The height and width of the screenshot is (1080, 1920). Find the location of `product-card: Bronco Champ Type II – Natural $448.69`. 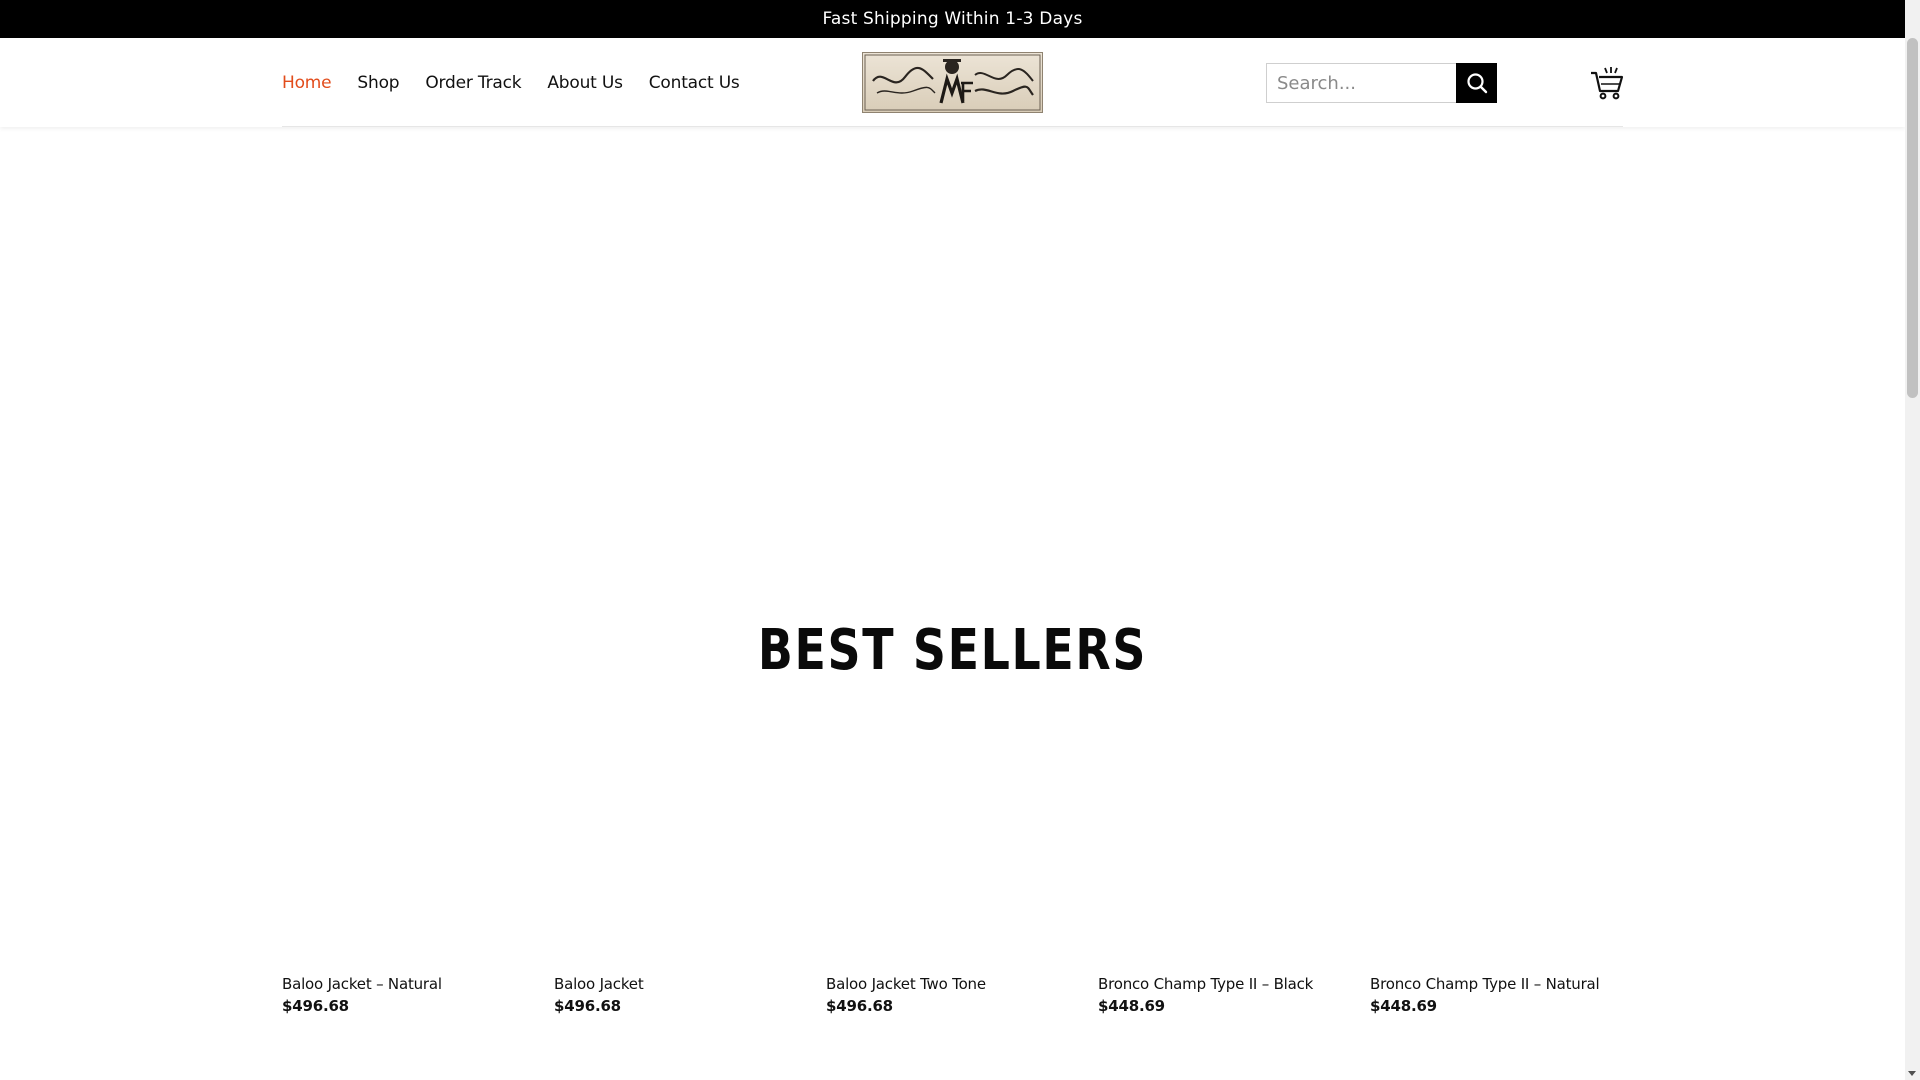

product-card: Bronco Champ Type II – Natural $448.69 is located at coordinates (1495, 872).